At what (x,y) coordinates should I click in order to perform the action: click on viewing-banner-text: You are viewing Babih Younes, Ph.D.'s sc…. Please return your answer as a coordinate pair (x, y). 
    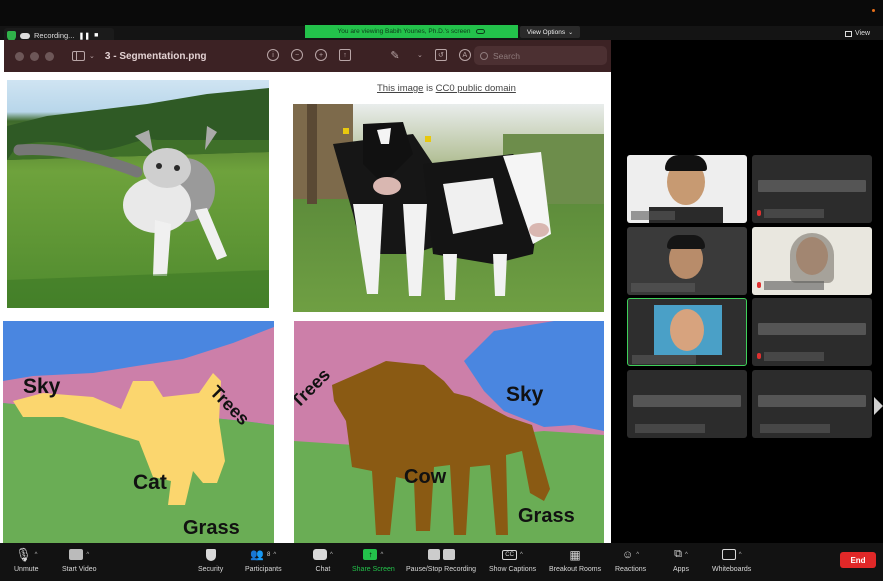
    Looking at the image, I should click on (404, 31).